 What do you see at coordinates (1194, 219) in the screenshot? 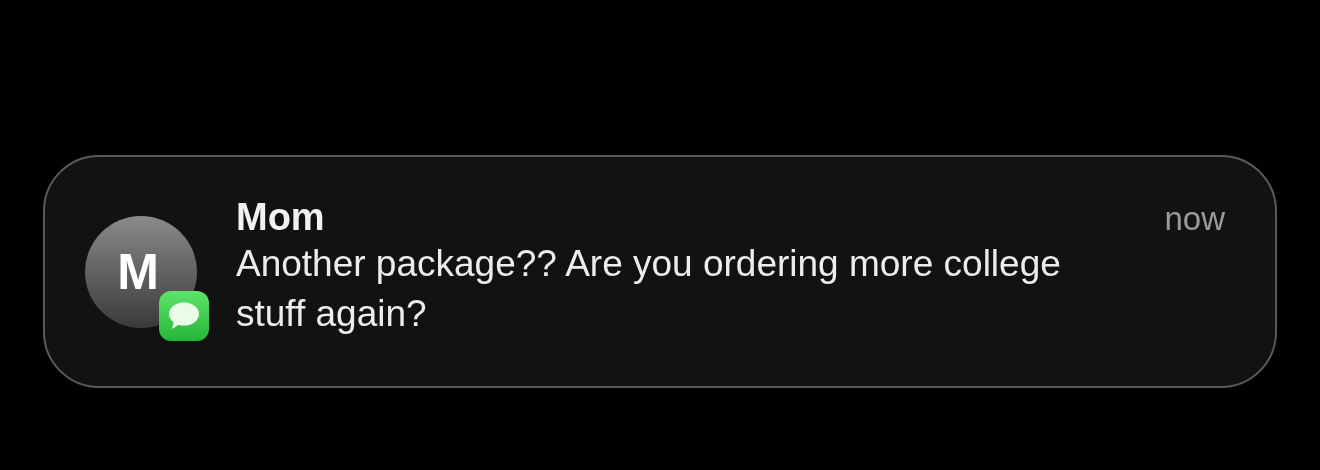
I see `timestamp: now` at bounding box center [1194, 219].